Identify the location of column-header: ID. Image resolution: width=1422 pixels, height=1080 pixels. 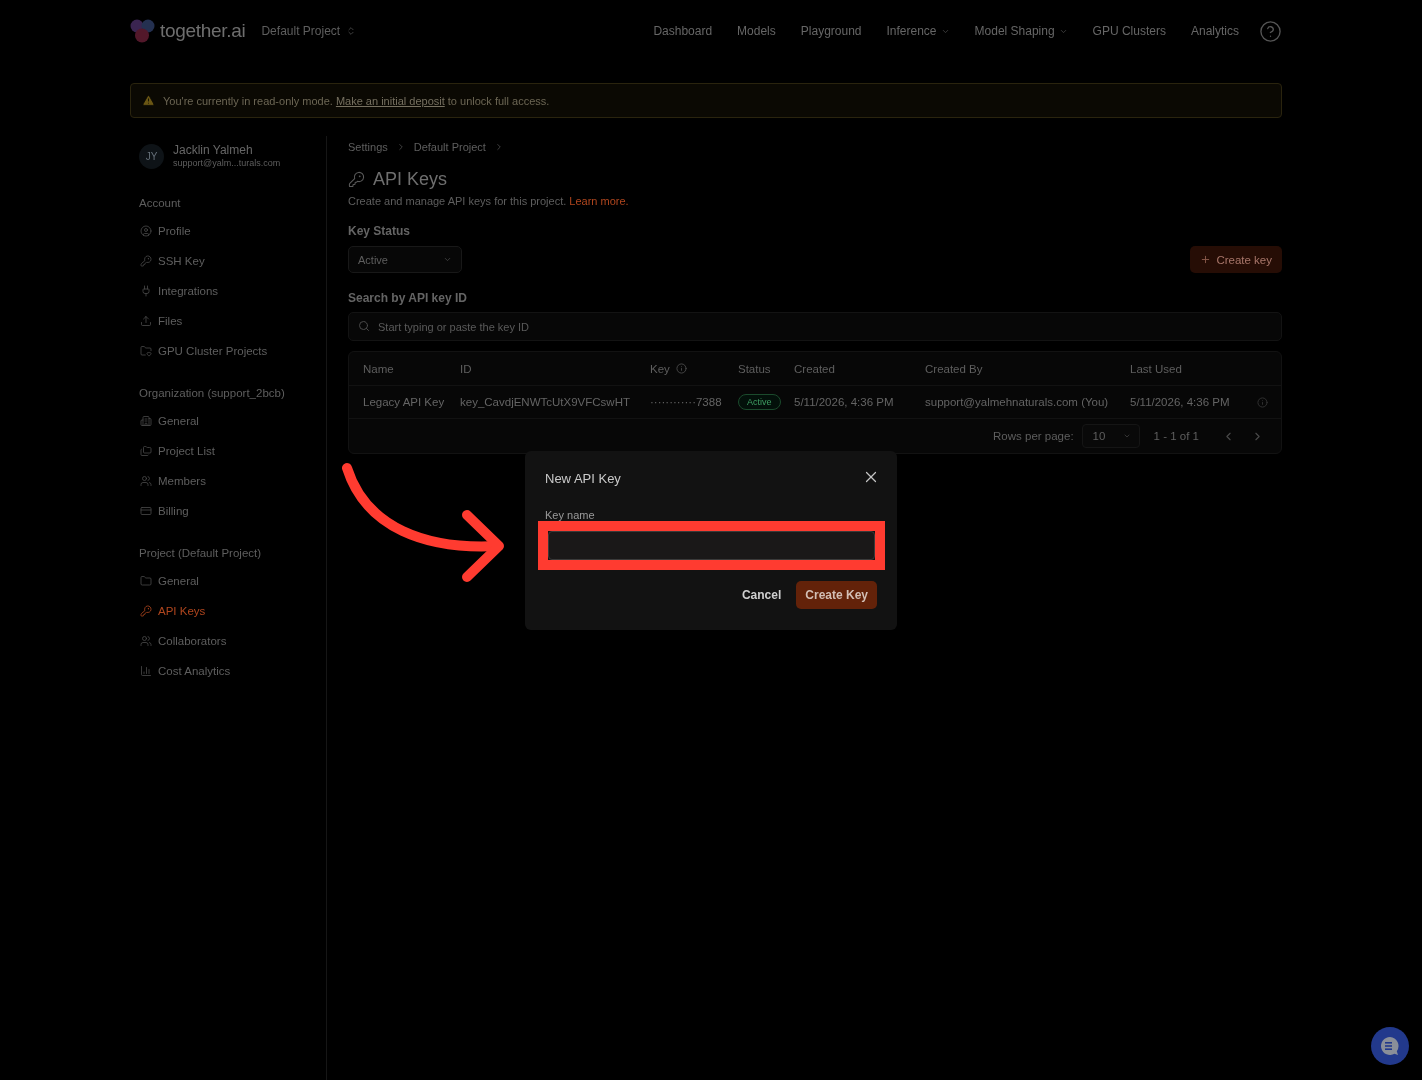
(466, 368).